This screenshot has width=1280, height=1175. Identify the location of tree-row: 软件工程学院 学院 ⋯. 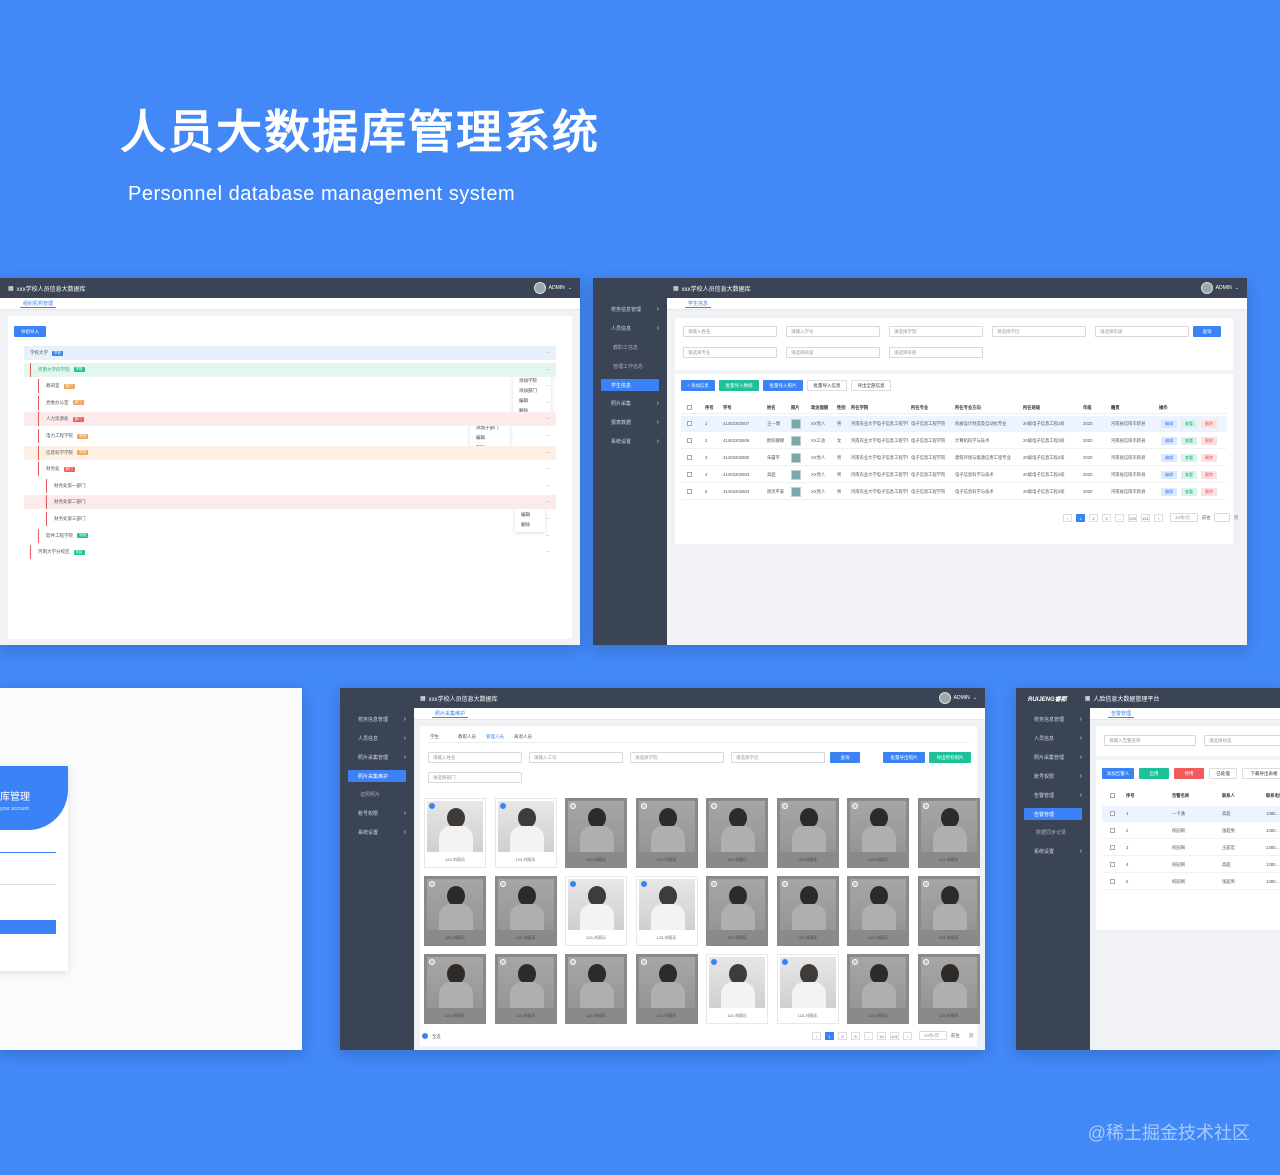
(290, 535).